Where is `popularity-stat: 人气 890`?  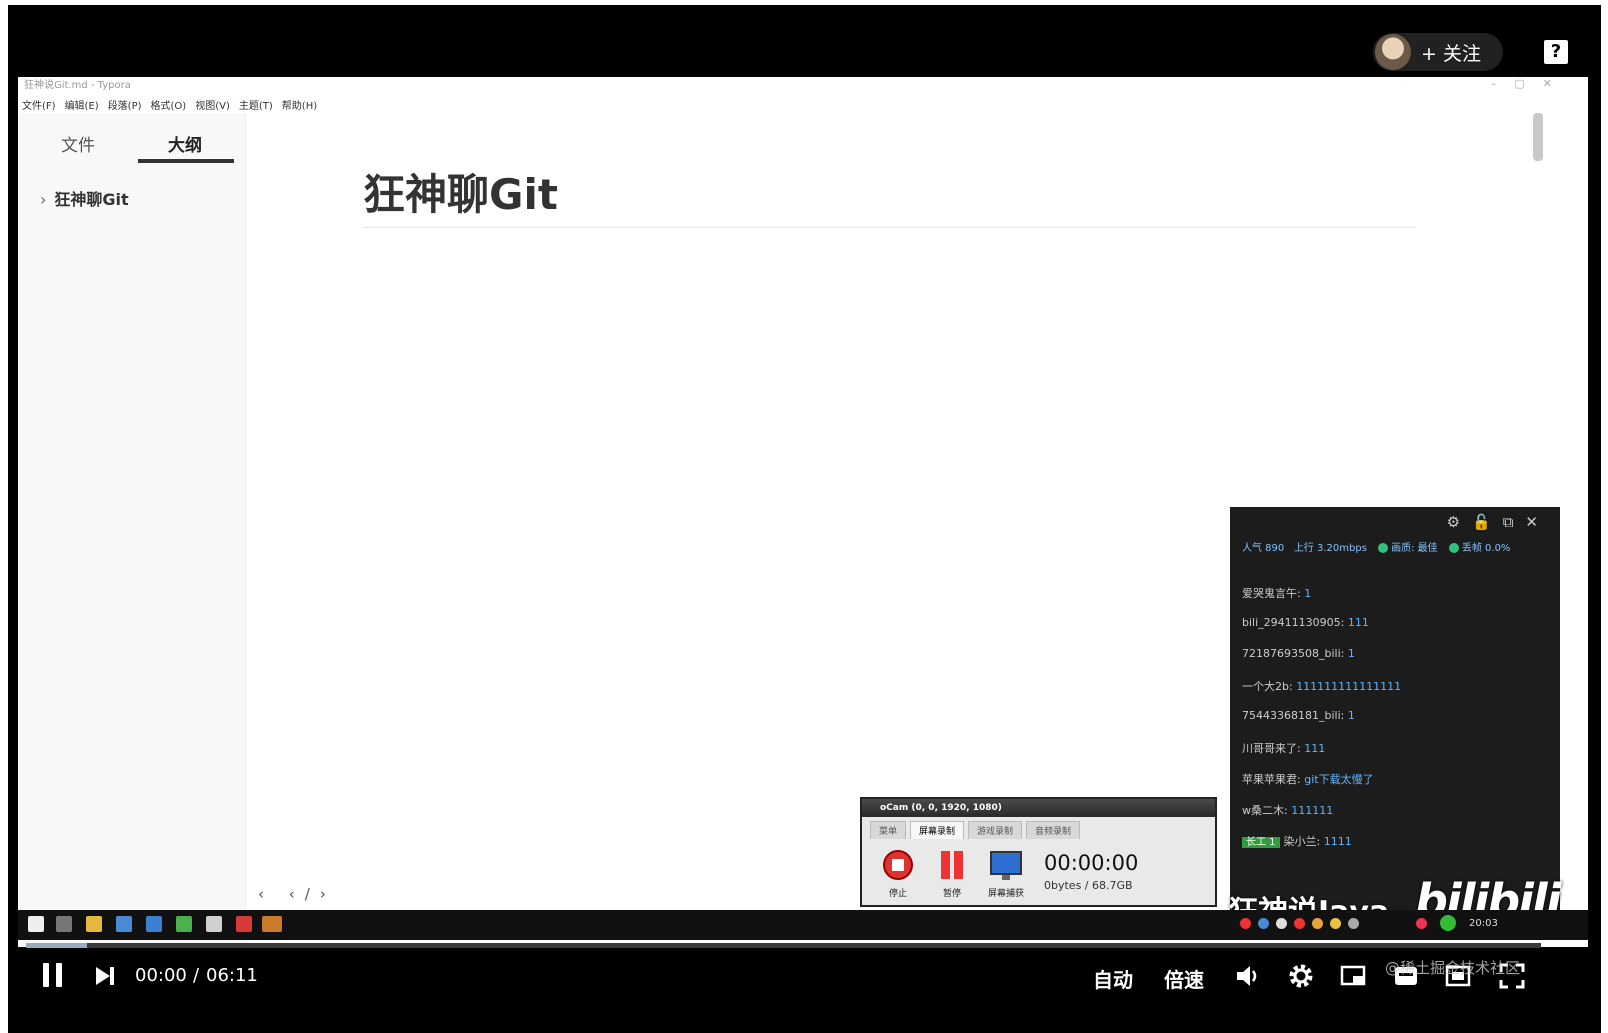 popularity-stat: 人气 890 is located at coordinates (1263, 548).